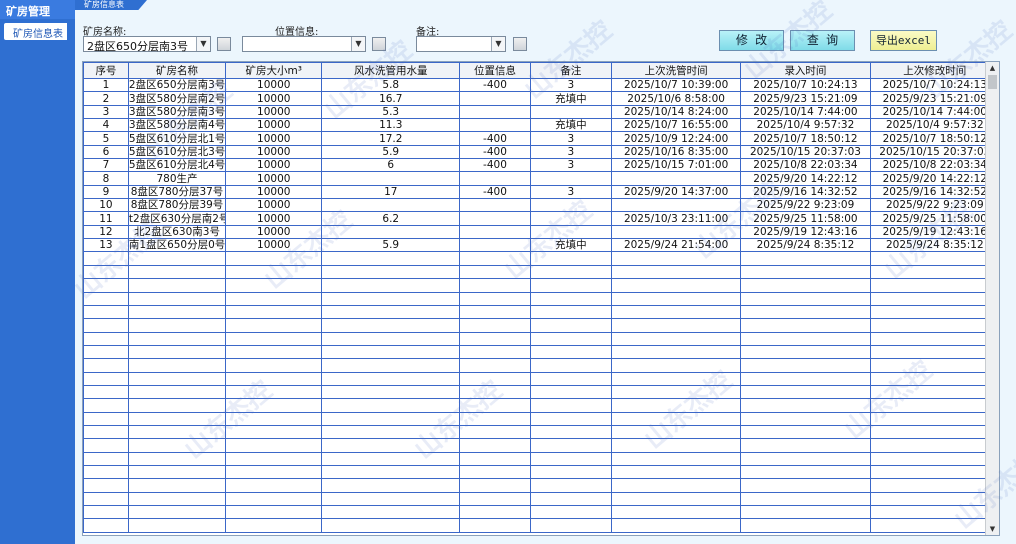 This screenshot has height=544, width=1016. I want to click on col-header-remark: 备注, so click(570, 70).